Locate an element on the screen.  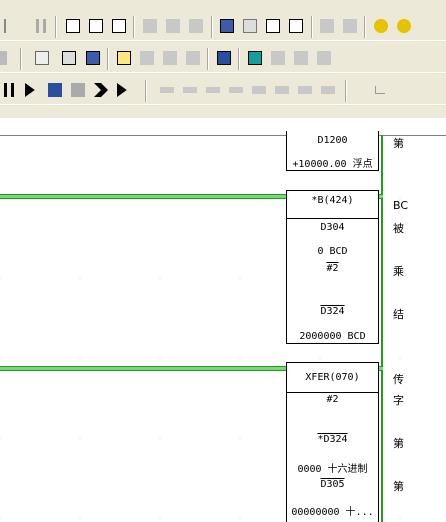
block2-name: *B(424) is located at coordinates (332, 200).